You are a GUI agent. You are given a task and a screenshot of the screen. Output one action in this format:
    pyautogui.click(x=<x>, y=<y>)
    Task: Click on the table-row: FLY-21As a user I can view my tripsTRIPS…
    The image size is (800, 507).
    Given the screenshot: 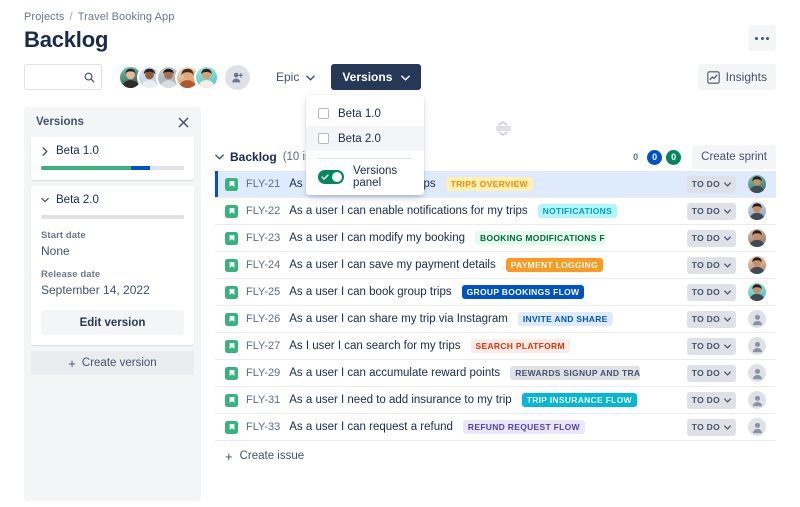 What is the action you would take?
    pyautogui.click(x=495, y=184)
    